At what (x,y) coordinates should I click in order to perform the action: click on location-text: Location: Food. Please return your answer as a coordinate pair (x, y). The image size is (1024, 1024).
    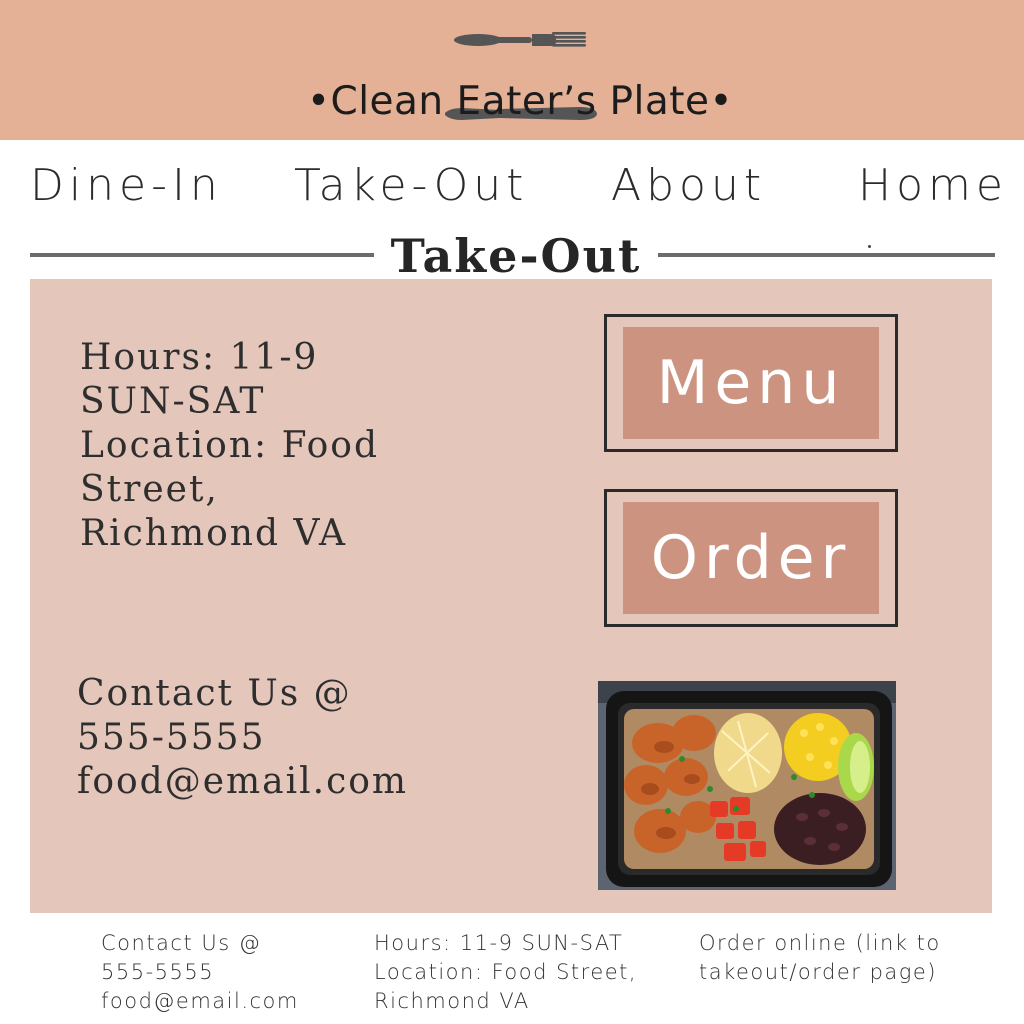
    Looking at the image, I should click on (230, 445).